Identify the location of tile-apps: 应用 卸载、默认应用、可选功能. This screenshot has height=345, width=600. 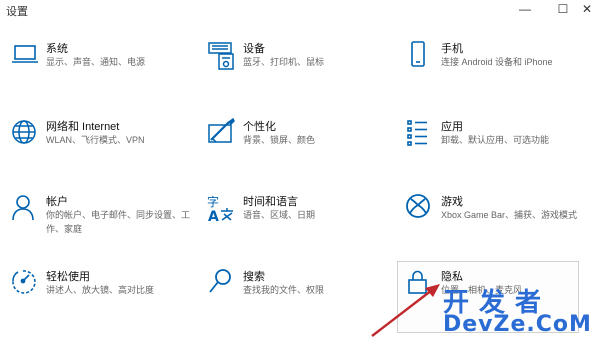
(500, 147).